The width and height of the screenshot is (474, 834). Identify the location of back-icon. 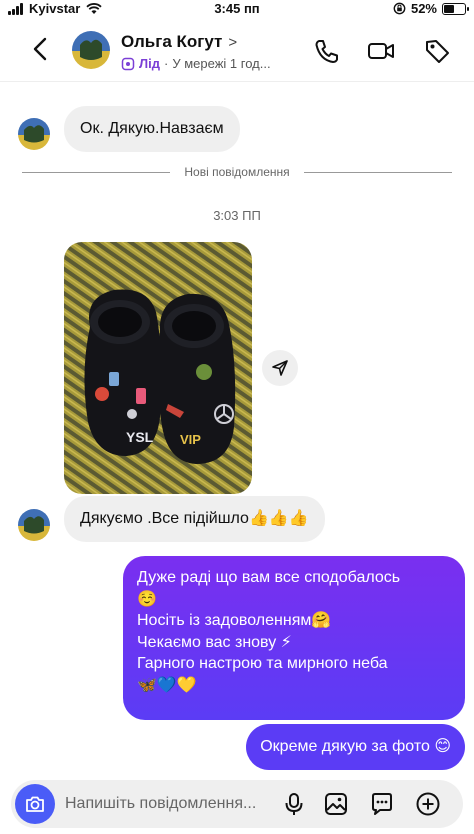
(41, 49).